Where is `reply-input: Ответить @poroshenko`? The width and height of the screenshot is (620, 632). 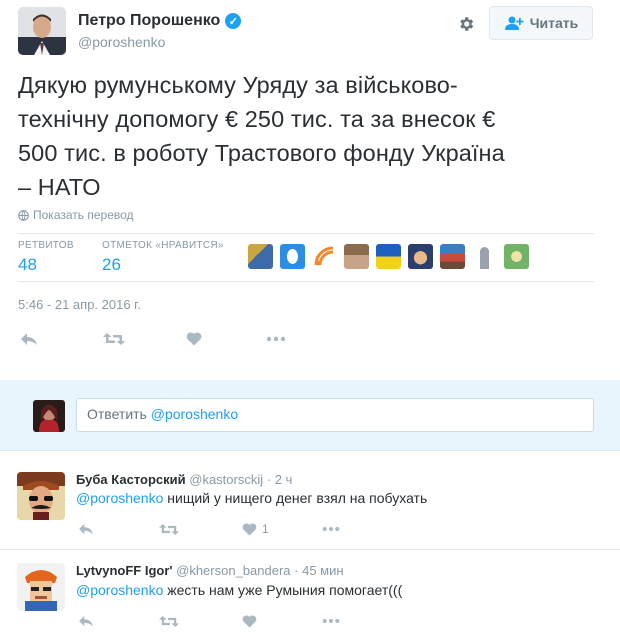 reply-input: Ответить @poroshenko is located at coordinates (335, 415).